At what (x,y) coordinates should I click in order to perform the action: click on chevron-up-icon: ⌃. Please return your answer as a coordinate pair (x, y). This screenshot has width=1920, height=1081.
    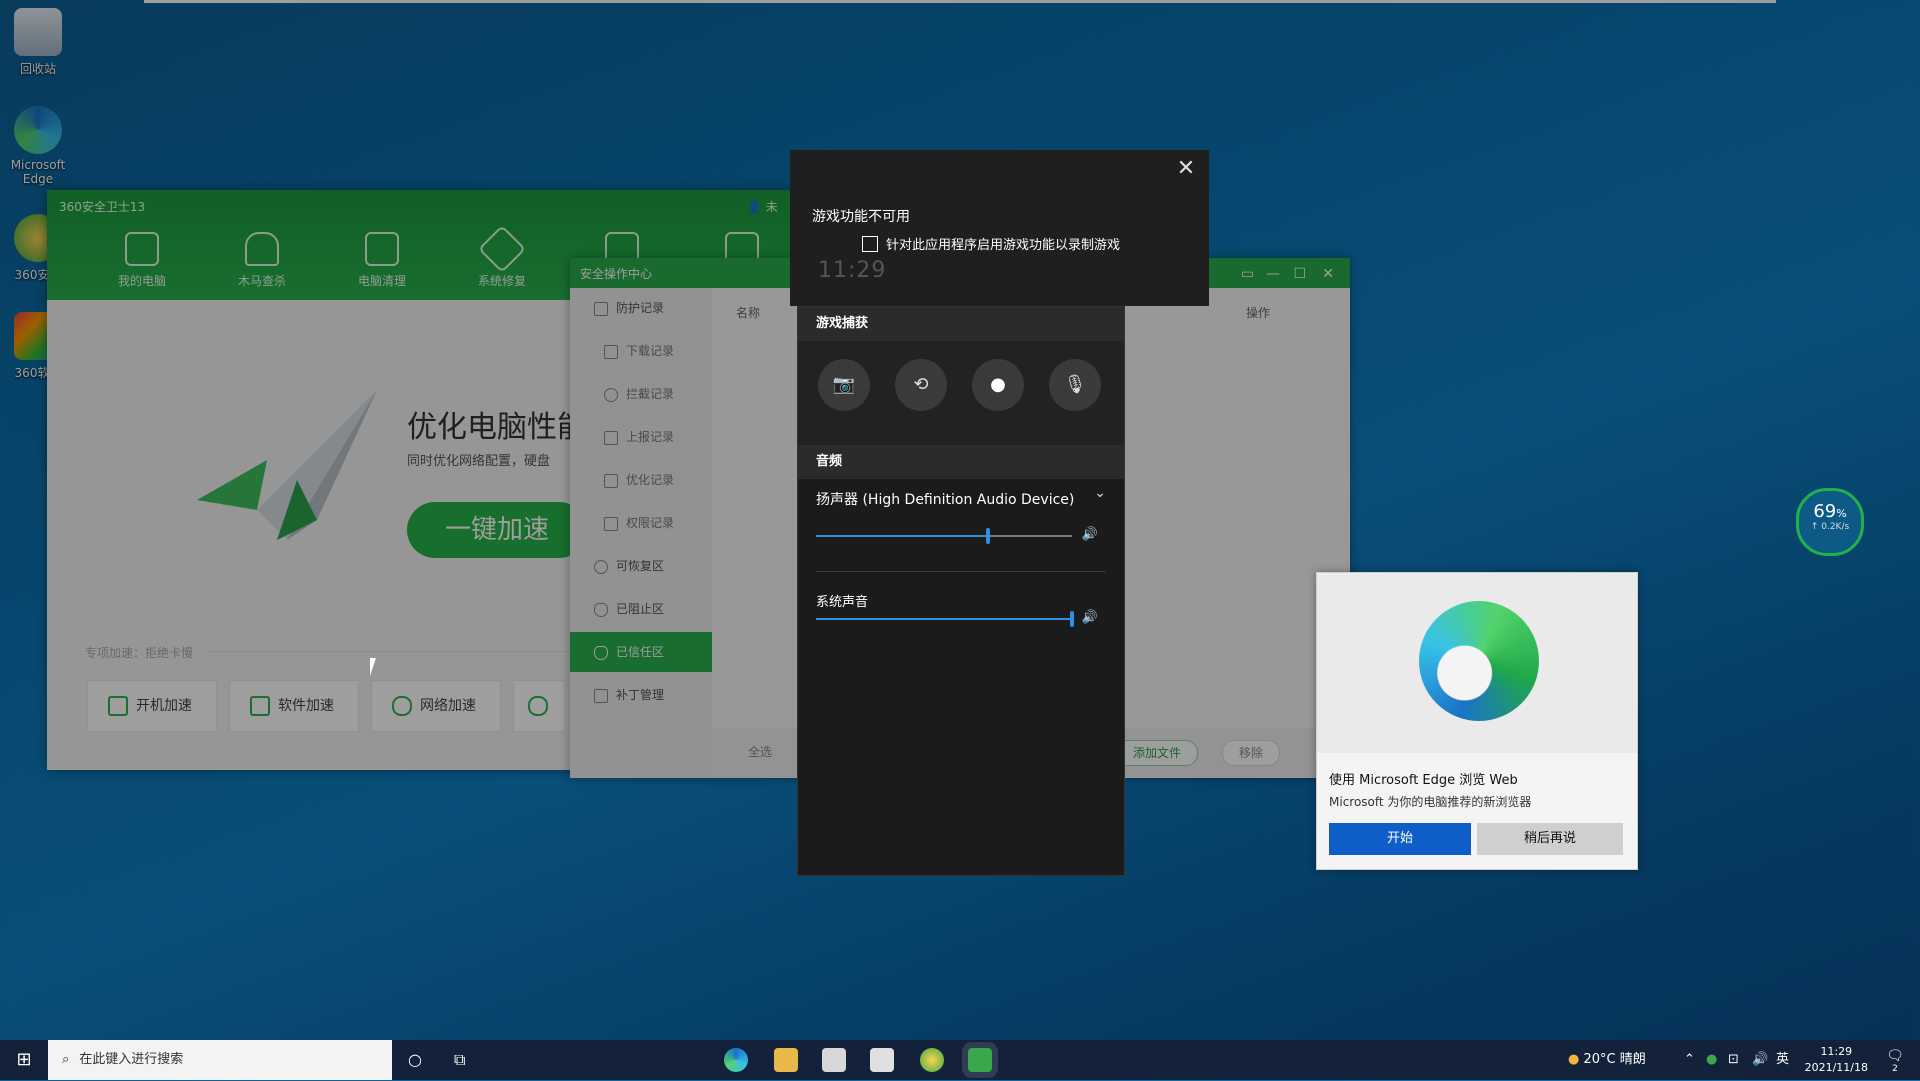
    Looking at the image, I should click on (1689, 1059).